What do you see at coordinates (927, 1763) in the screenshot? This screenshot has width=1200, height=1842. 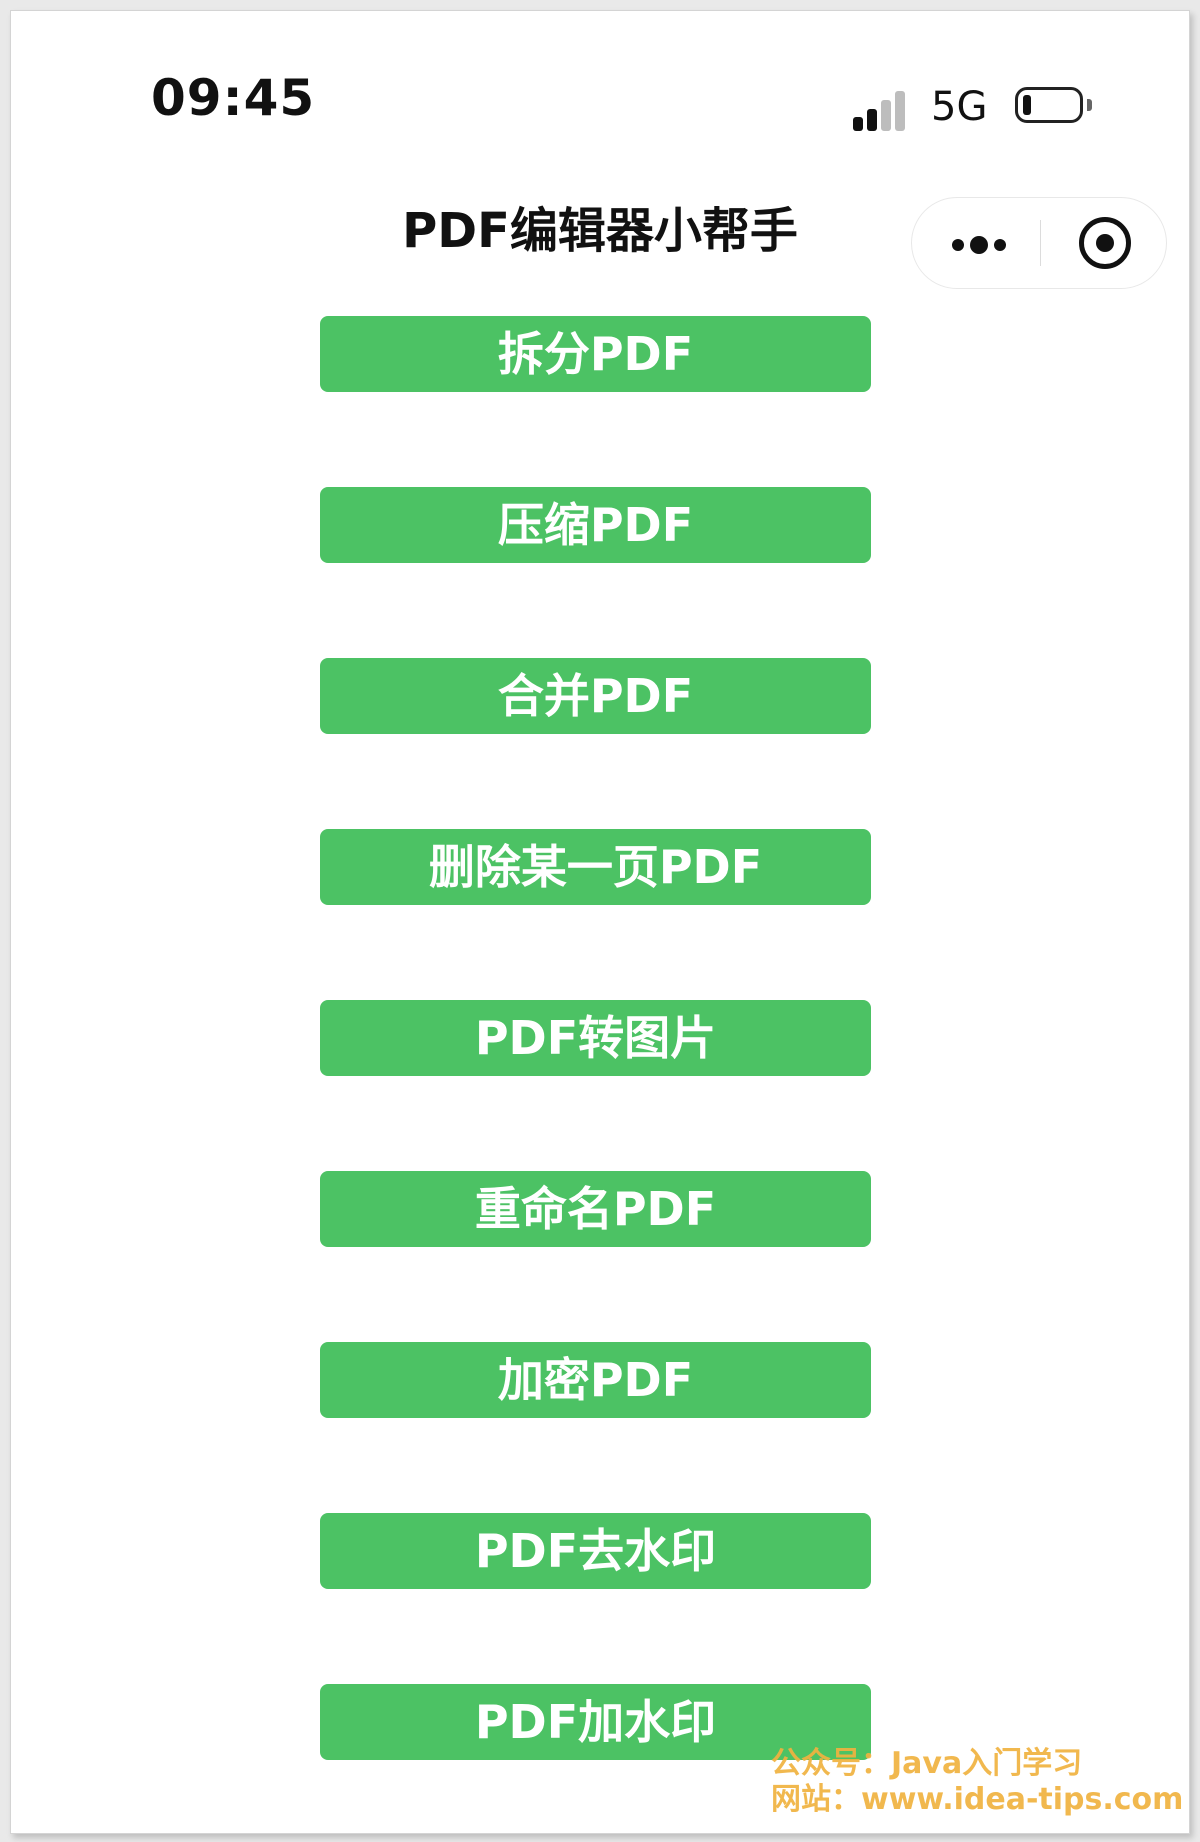 I see `watermark-line-1: 公众号：Java入门学习` at bounding box center [927, 1763].